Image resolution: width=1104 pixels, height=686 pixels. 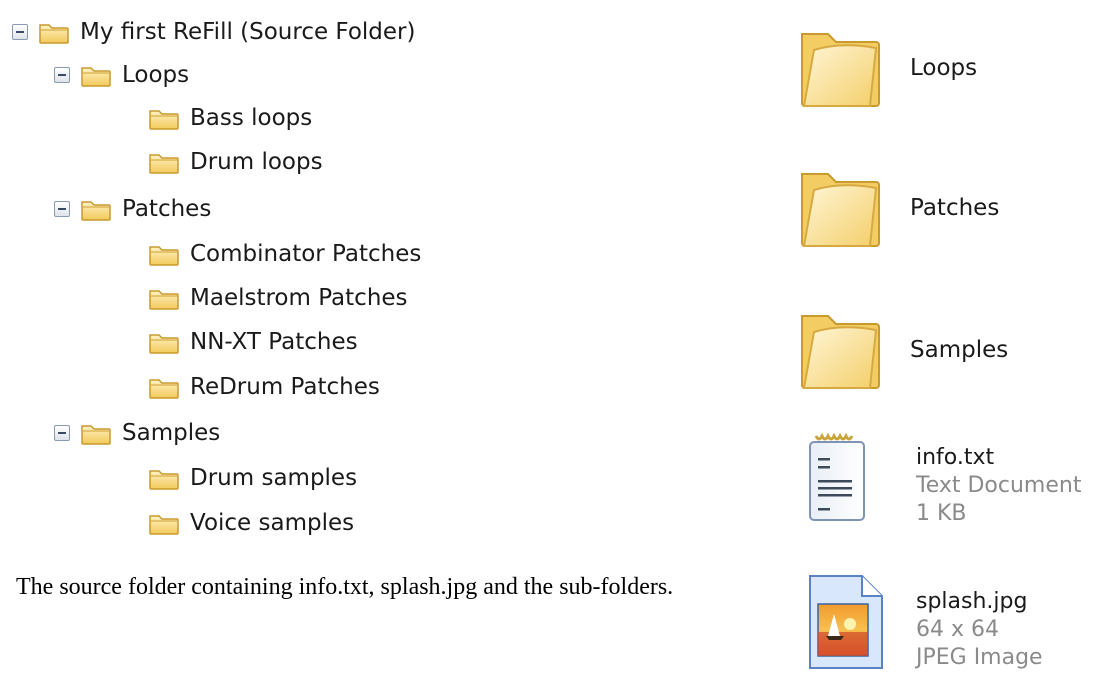 What do you see at coordinates (979, 602) in the screenshot?
I see `file-name: splash.jpg` at bounding box center [979, 602].